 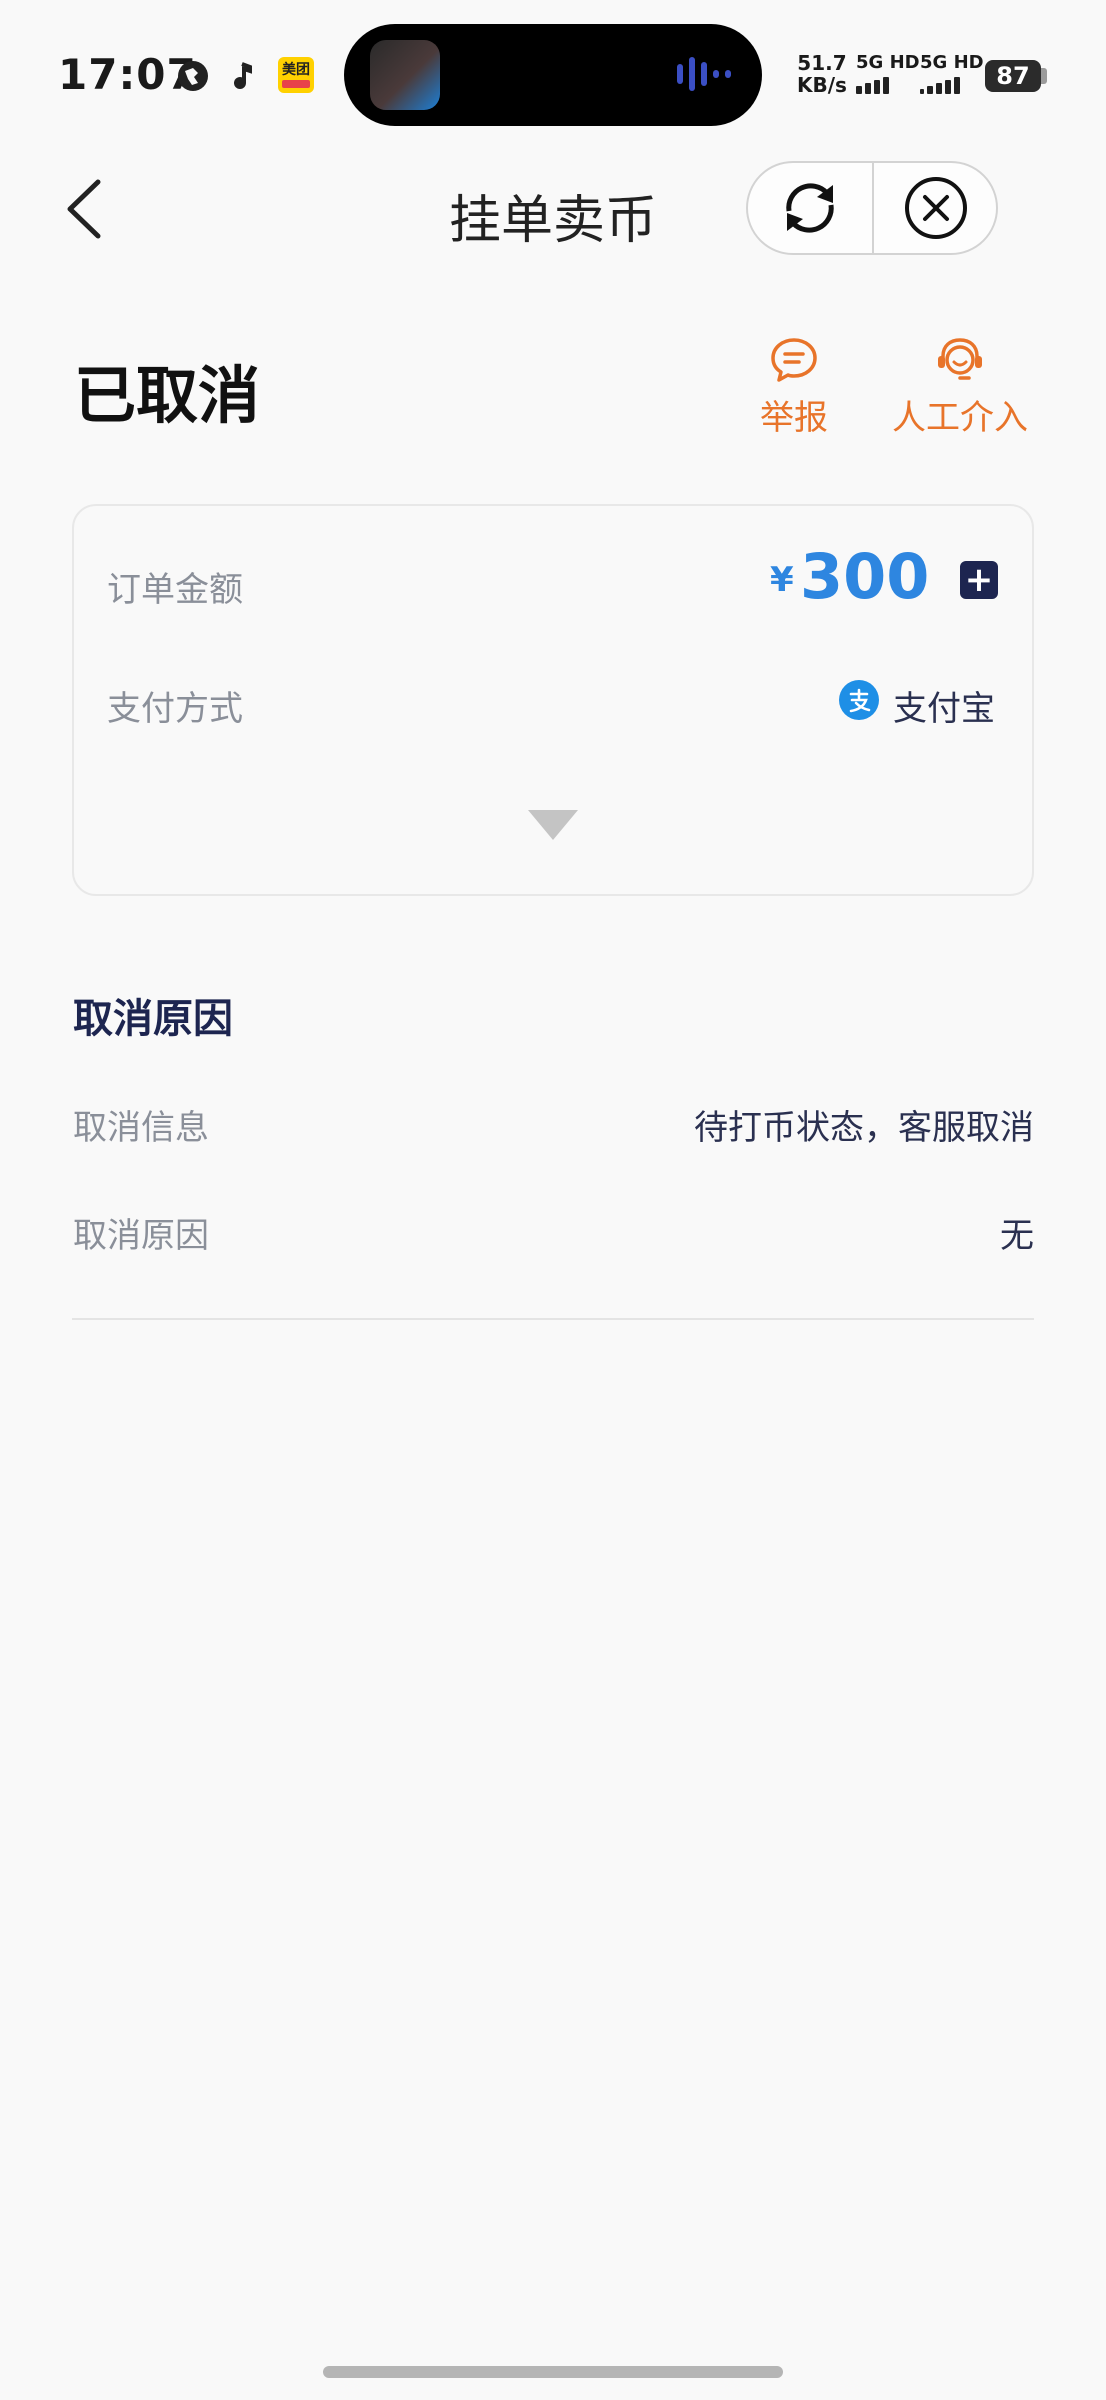 What do you see at coordinates (864, 1128) in the screenshot?
I see `cancel-info-value: 待打币状态，客服取消` at bounding box center [864, 1128].